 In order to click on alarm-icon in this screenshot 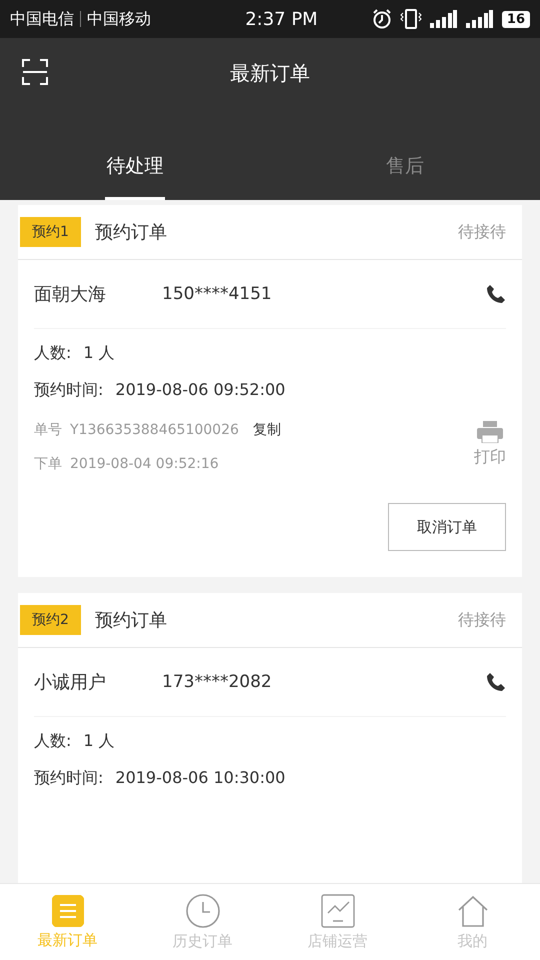, I will do `click(382, 19)`.